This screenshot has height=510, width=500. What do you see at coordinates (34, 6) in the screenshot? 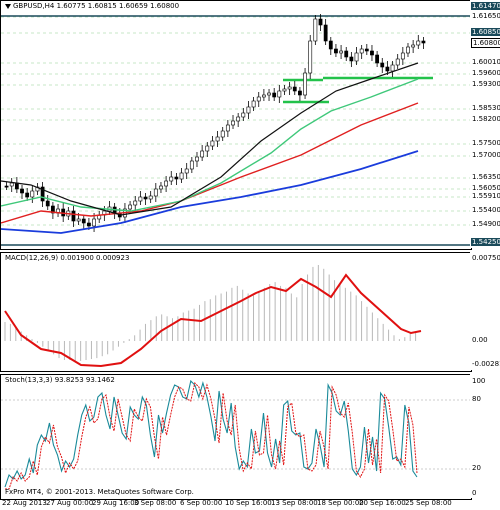
I see `symbol-label: GBPUSD,H4` at bounding box center [34, 6].